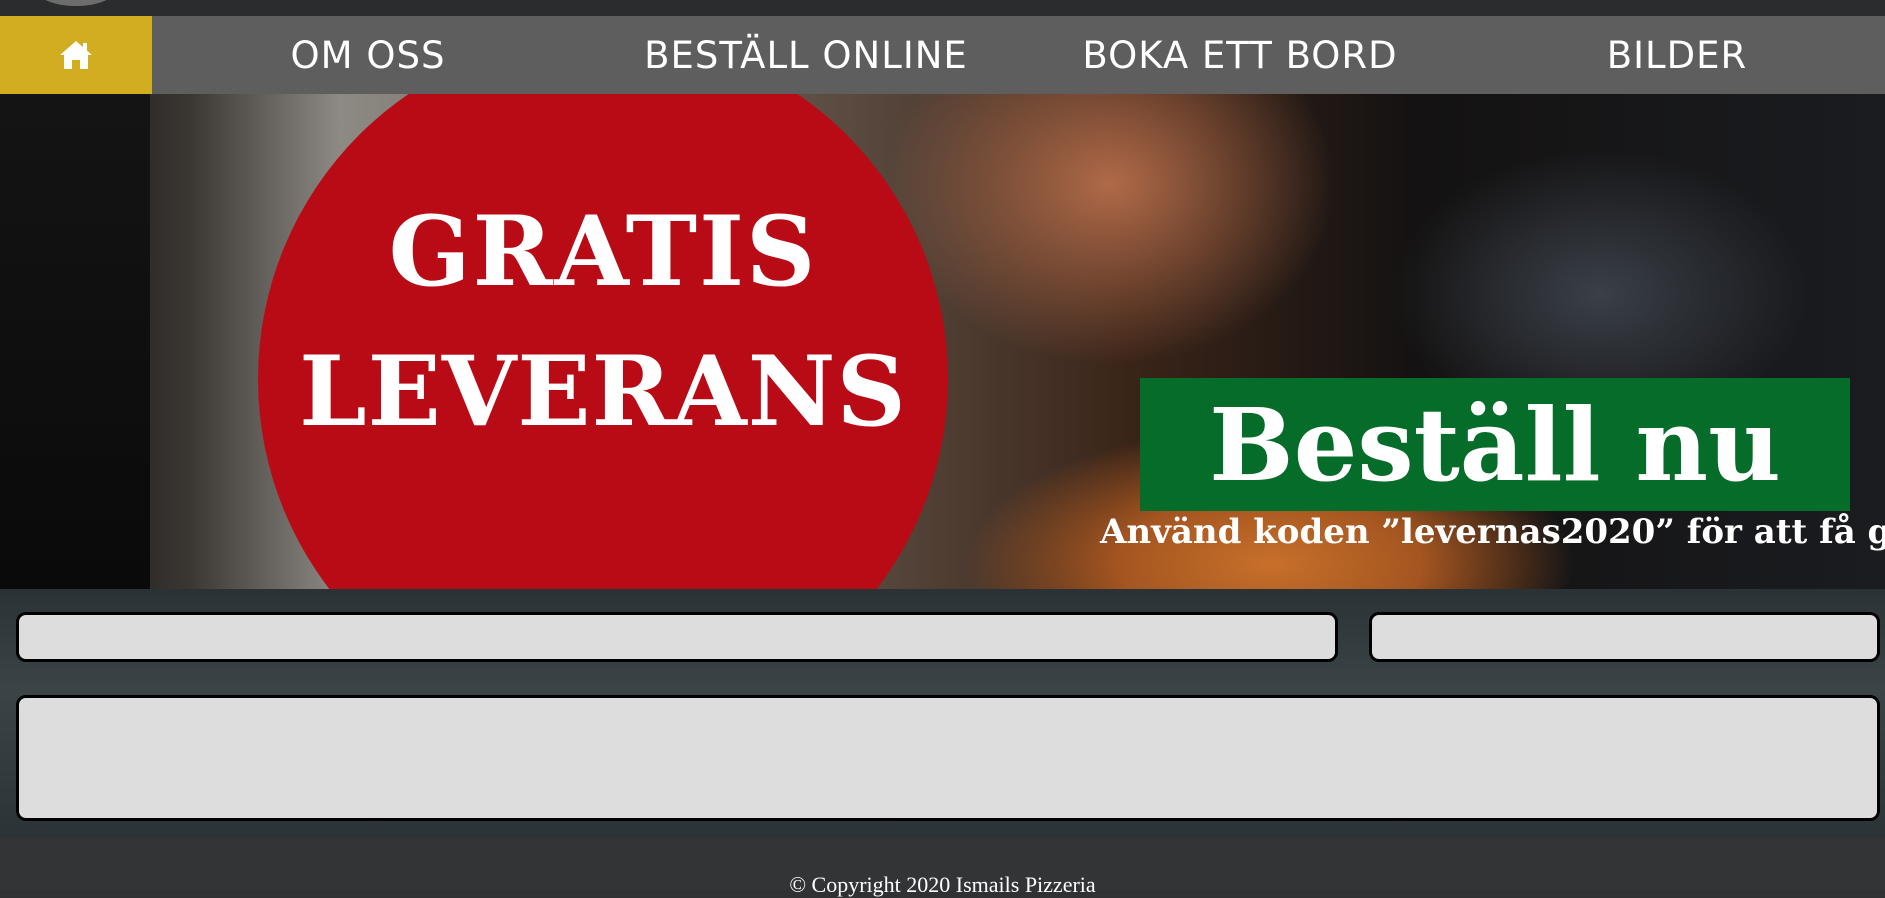  Describe the element at coordinates (76, 3) in the screenshot. I see `logo-edge` at that location.